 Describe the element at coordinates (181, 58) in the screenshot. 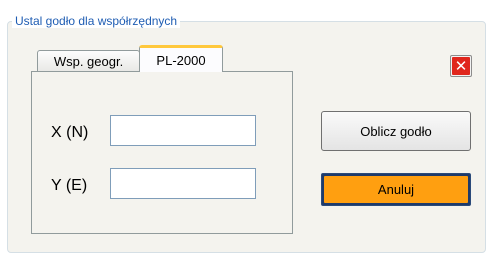

I see `tab-pl-2000: PL-2000` at that location.